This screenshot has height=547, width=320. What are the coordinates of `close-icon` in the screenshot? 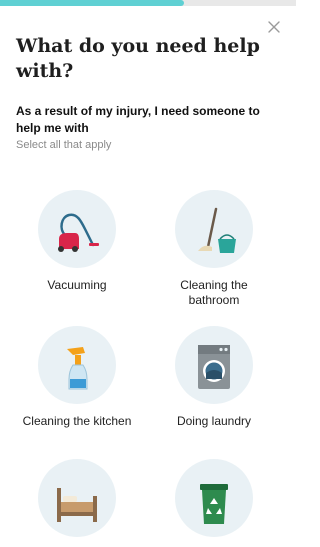 It's located at (274, 27).